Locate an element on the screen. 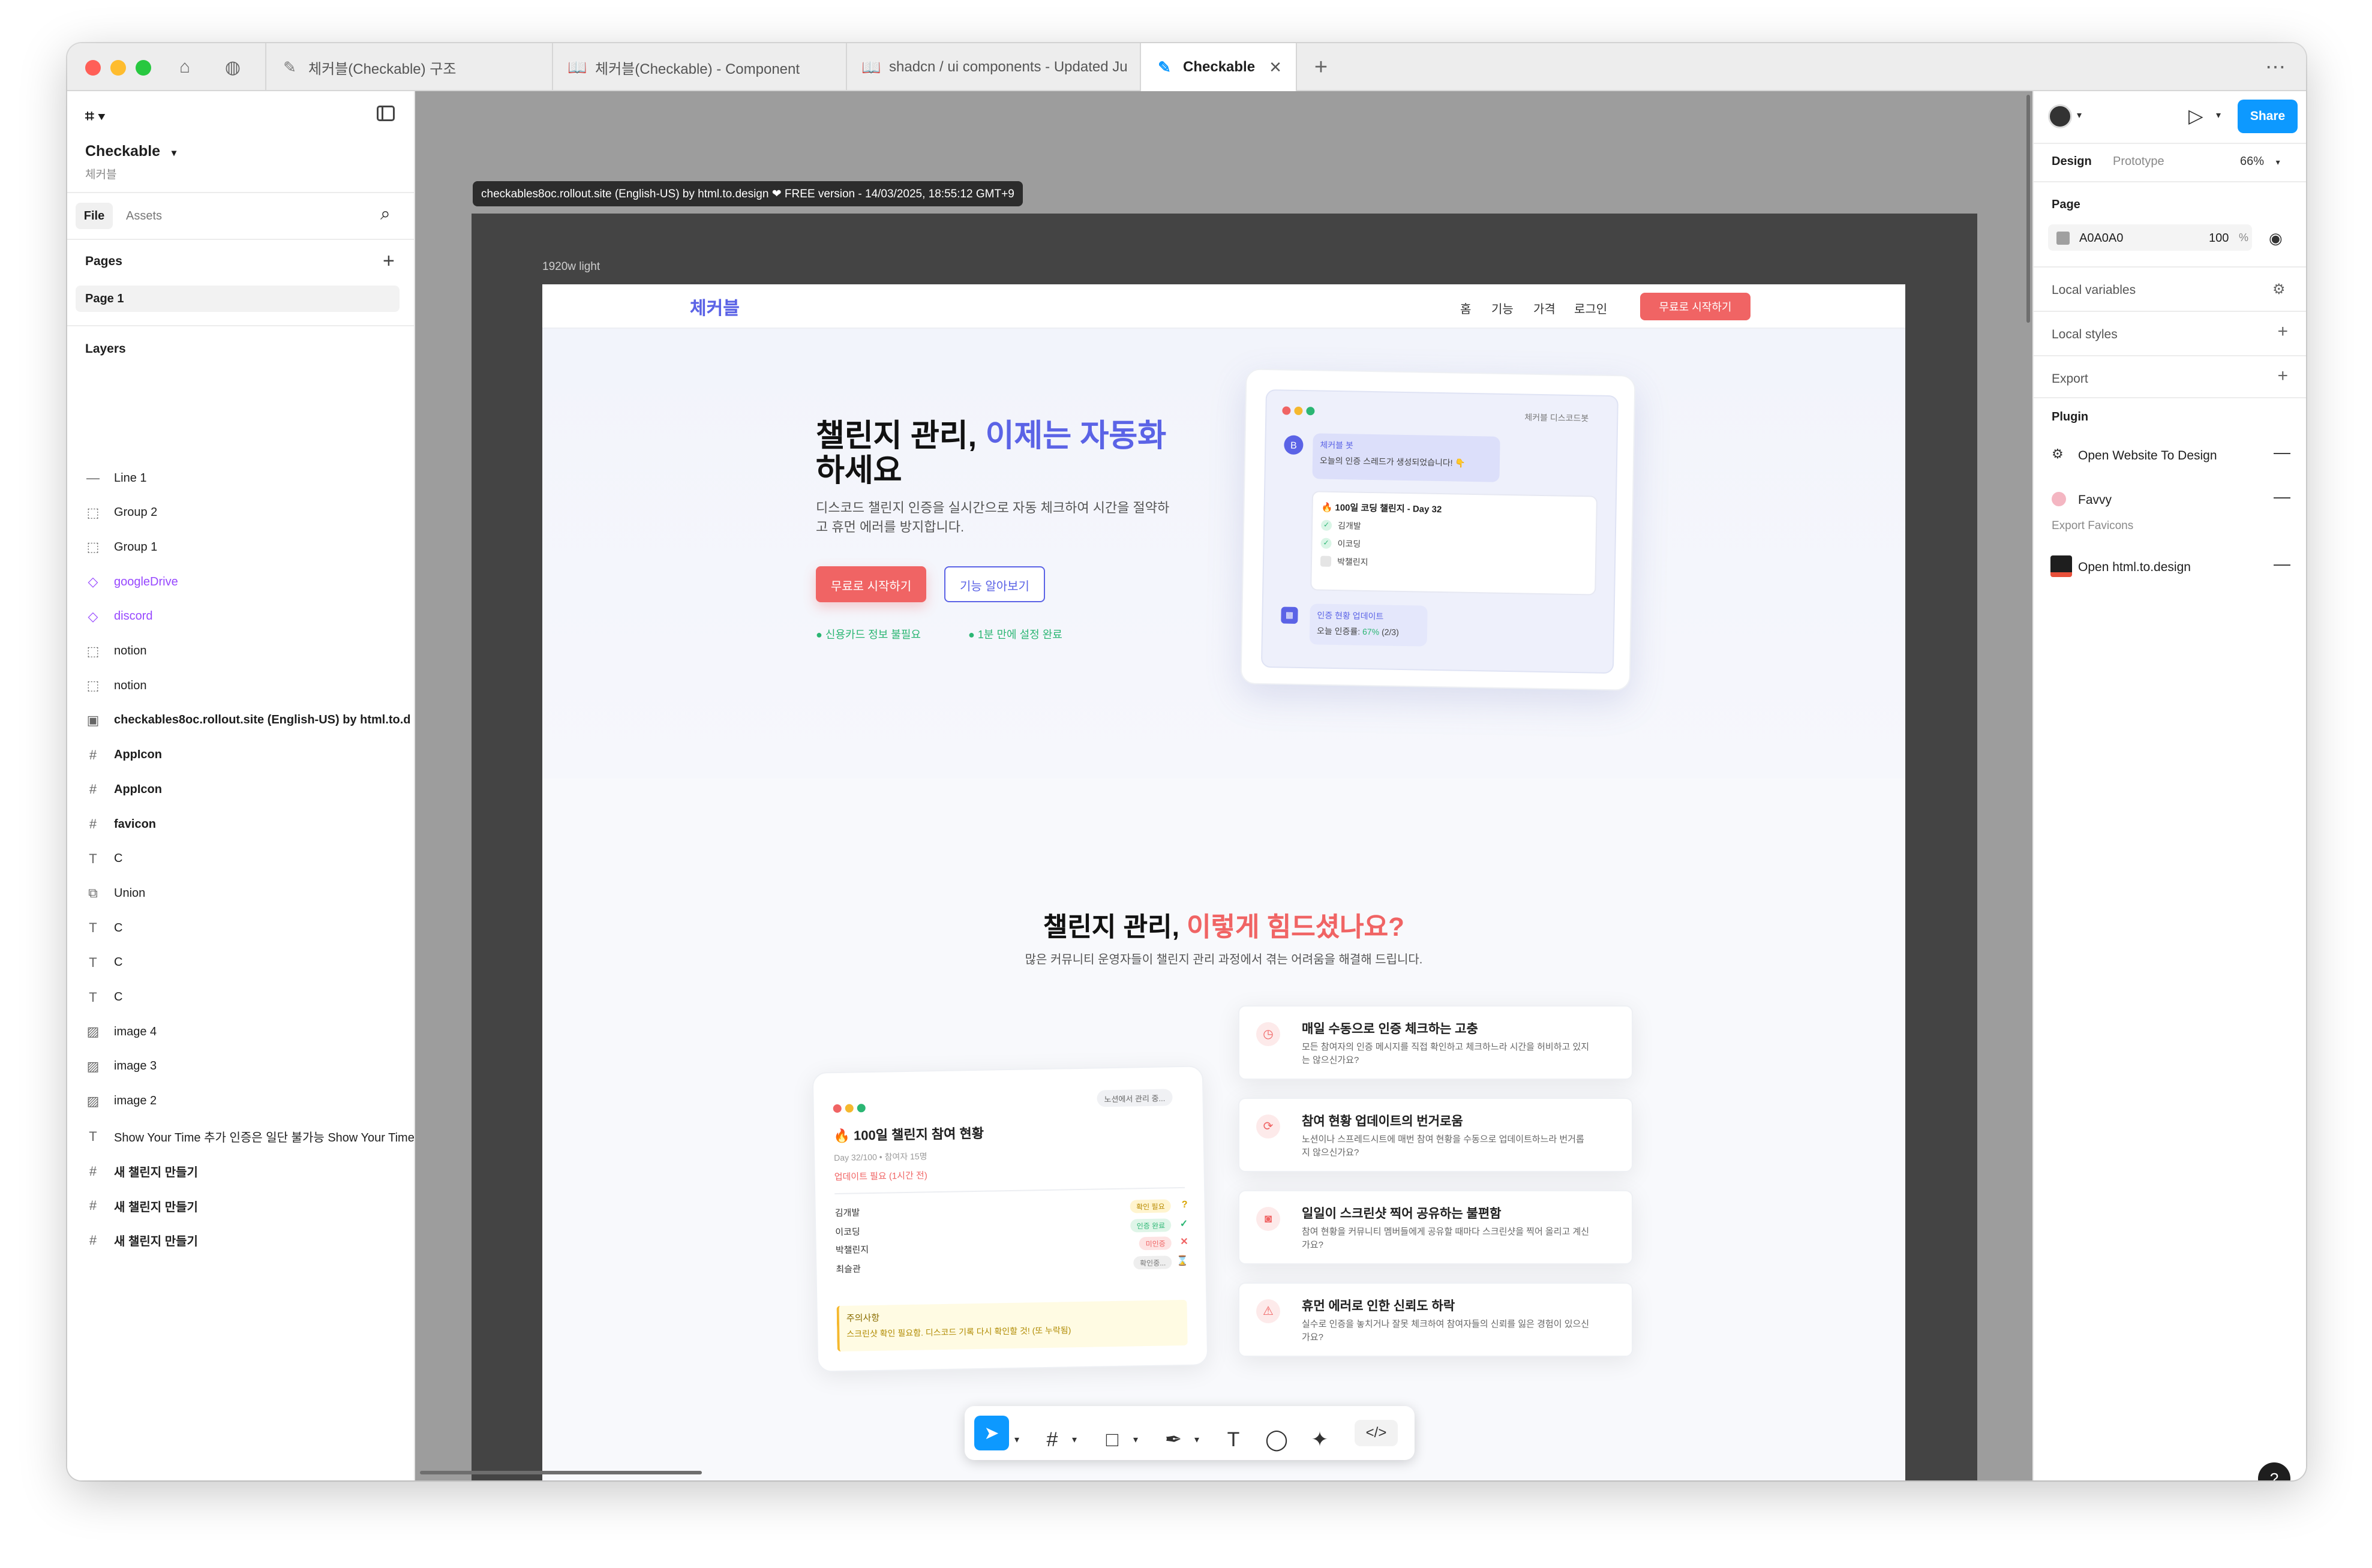 The width and height of the screenshot is (2372, 1568). page-opacity-value: 100 is located at coordinates (2219, 238).